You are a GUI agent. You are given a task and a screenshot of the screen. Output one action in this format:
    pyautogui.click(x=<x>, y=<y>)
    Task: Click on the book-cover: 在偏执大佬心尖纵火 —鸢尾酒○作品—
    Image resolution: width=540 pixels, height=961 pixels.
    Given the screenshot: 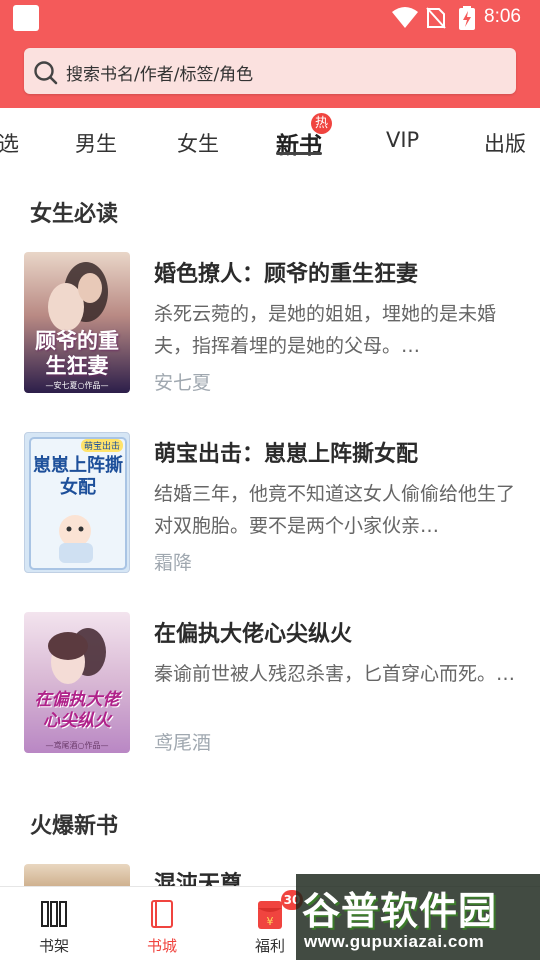 What is the action you would take?
    pyautogui.click(x=77, y=682)
    